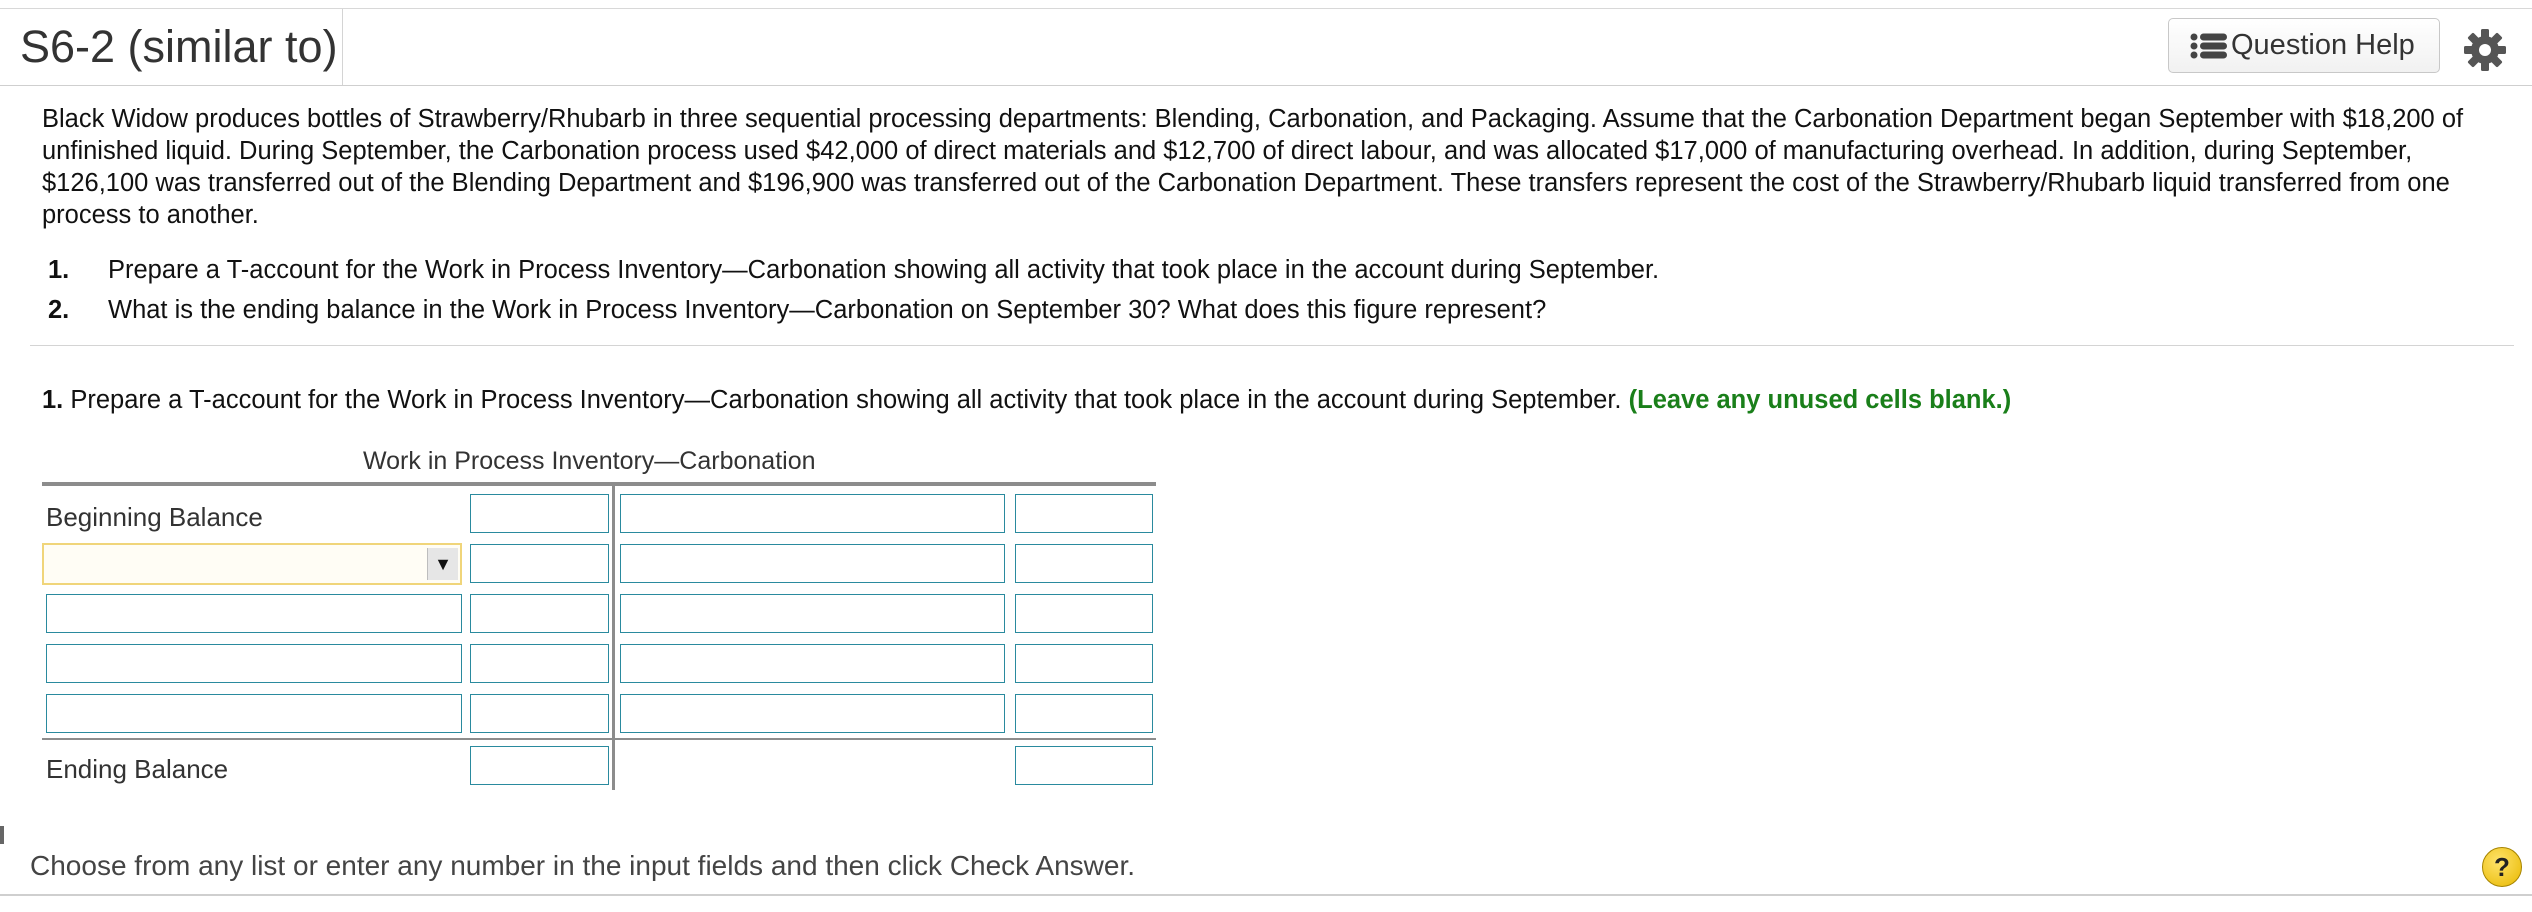  What do you see at coordinates (59, 270) in the screenshot?
I see `question-number: 1.` at bounding box center [59, 270].